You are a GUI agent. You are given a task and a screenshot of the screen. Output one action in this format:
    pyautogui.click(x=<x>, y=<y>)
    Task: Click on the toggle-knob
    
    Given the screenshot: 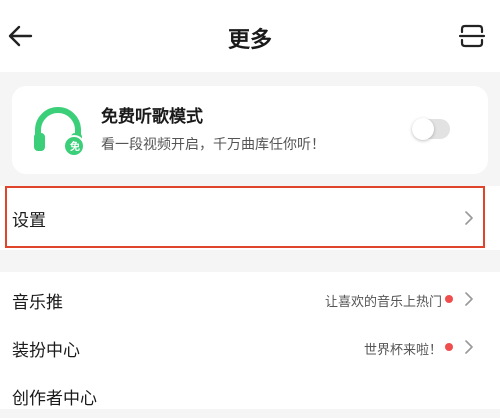 What is the action you would take?
    pyautogui.click(x=423, y=129)
    